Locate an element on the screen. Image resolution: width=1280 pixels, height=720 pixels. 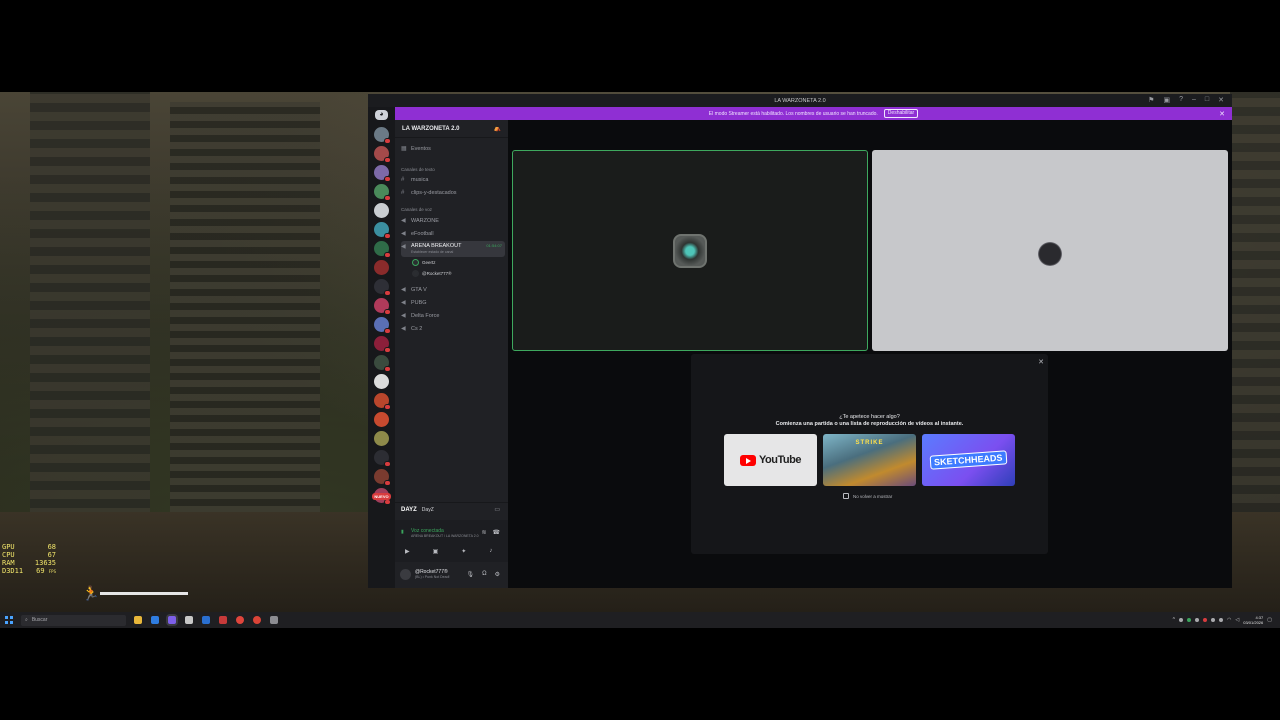
clock: 4:37 03/01/2026 is located at coordinates (1253, 620).